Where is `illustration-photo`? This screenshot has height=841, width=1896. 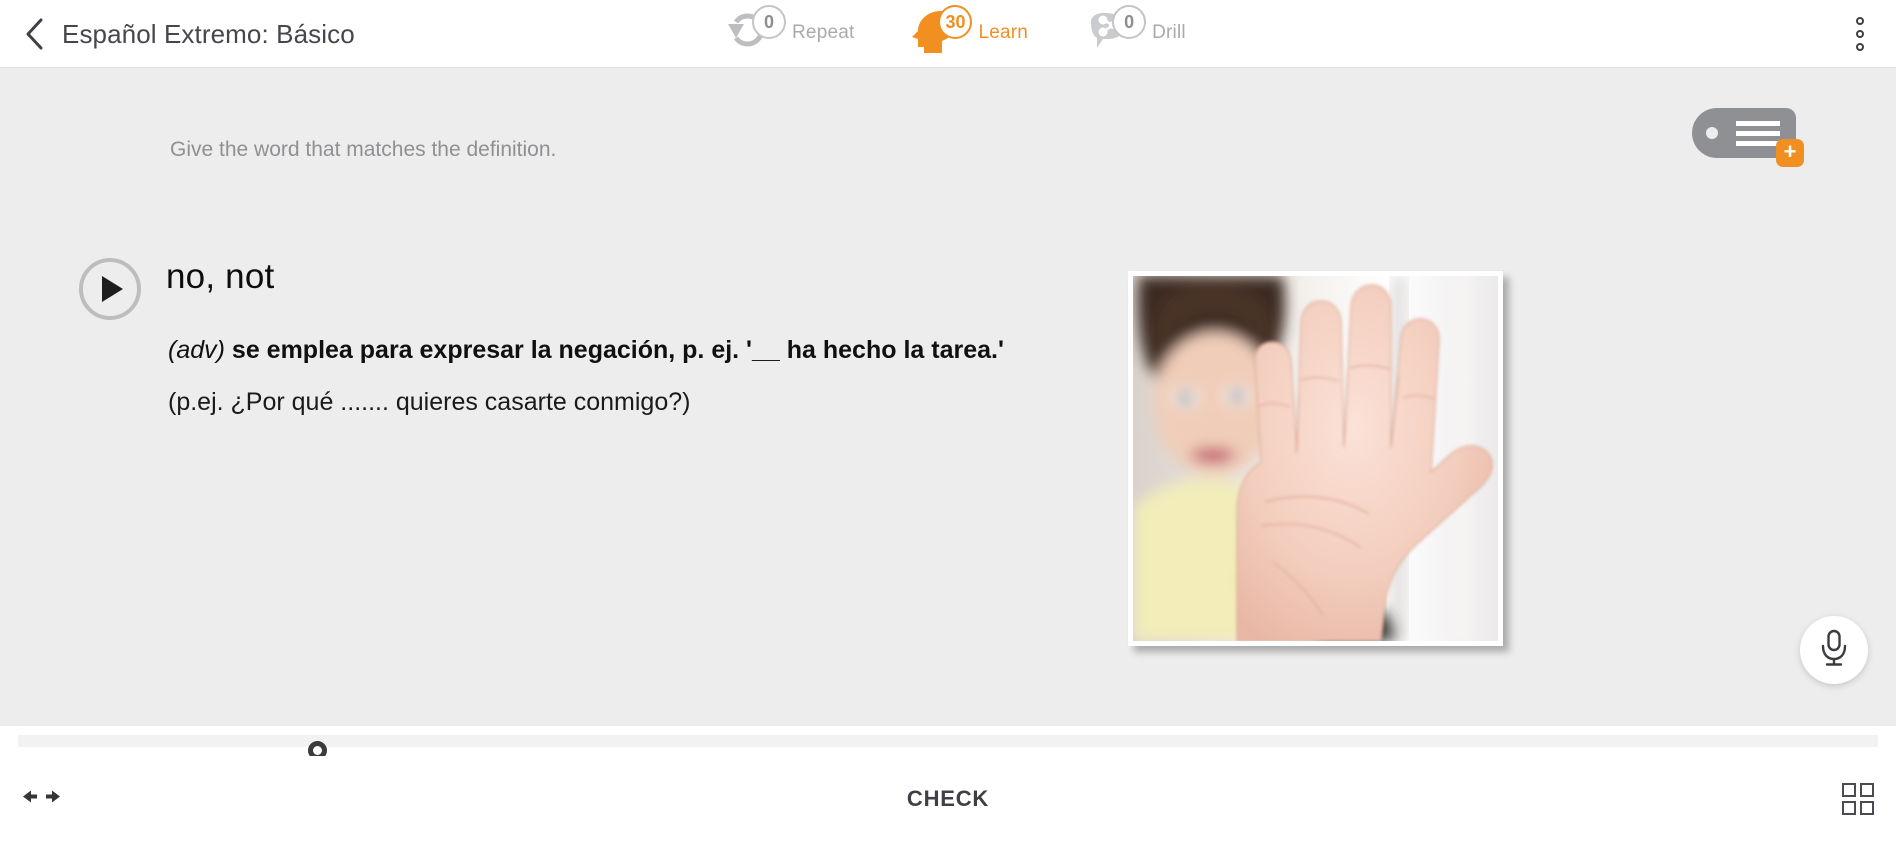 illustration-photo is located at coordinates (1315, 458).